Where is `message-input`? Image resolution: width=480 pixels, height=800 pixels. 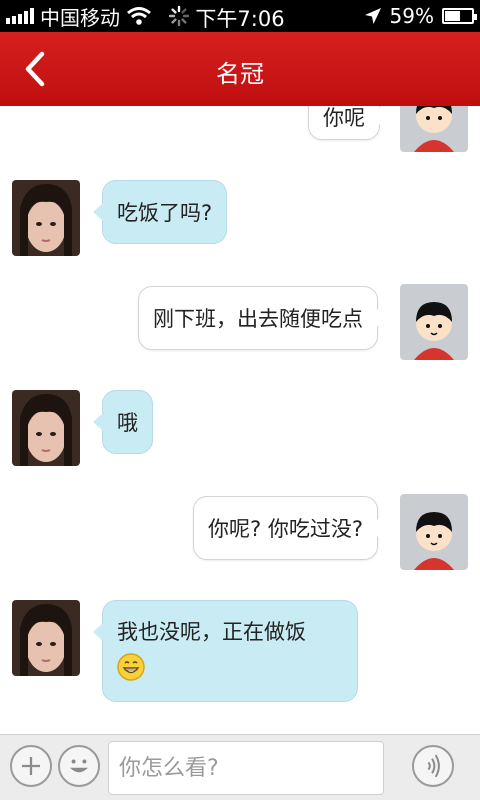
message-input is located at coordinates (246, 768).